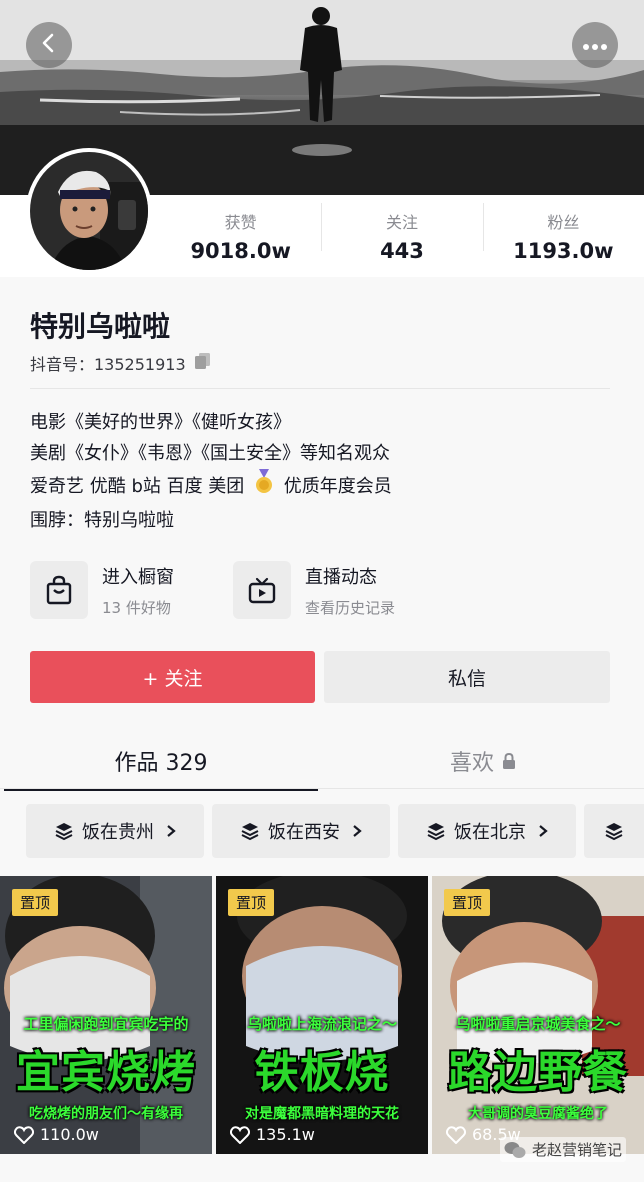  Describe the element at coordinates (576, 1150) in the screenshot. I see `watermark-text: 老赵营销笔记` at that location.